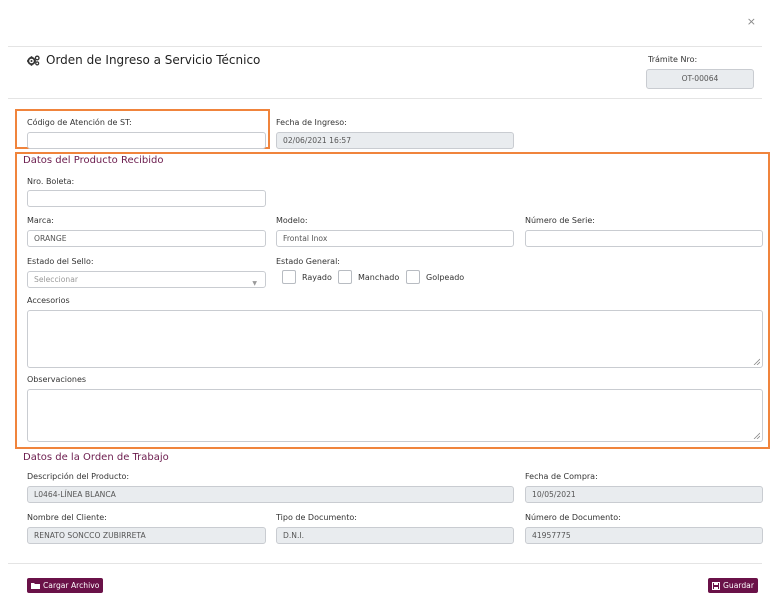 This screenshot has height=593, width=770. I want to click on guardar-label: Guardar, so click(738, 585).